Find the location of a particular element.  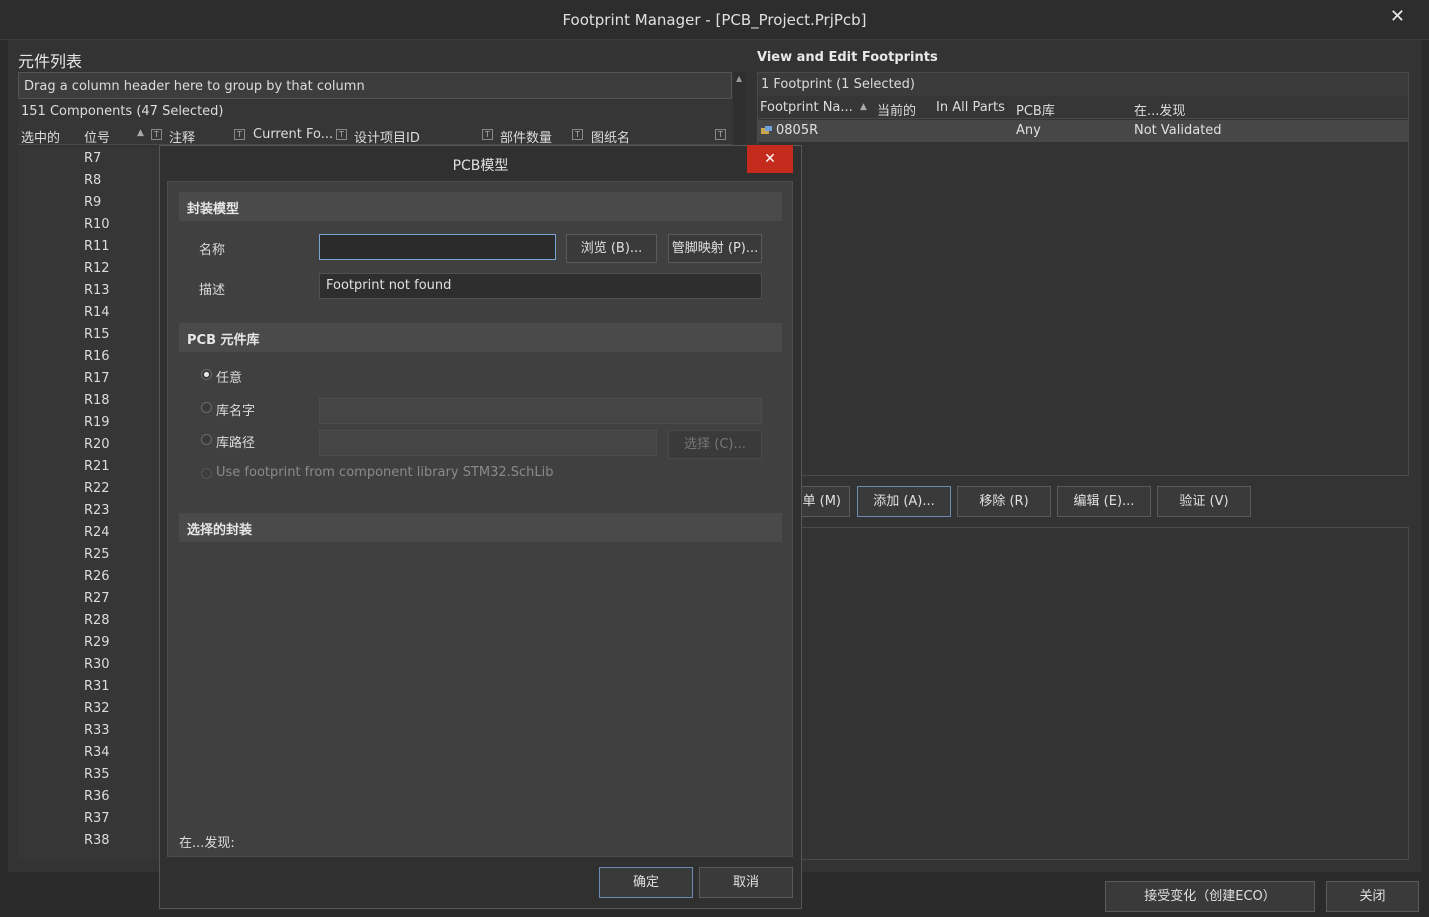

component-row: R11 is located at coordinates (97, 246).